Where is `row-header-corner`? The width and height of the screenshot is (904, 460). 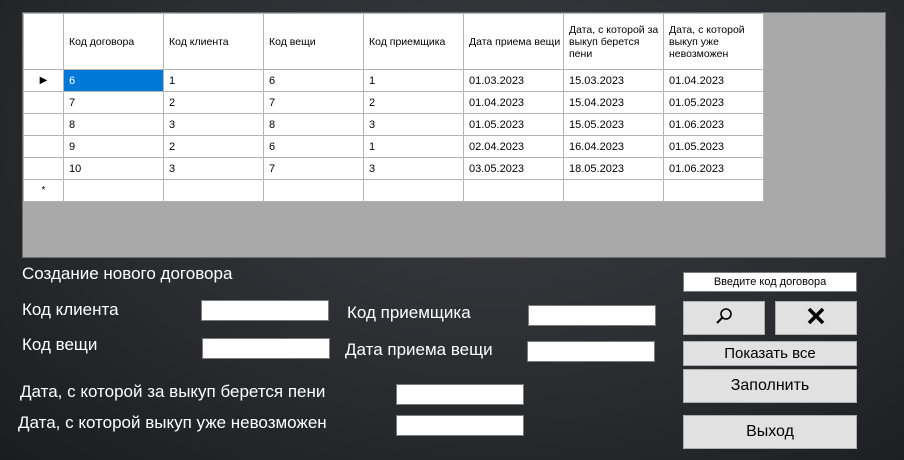 row-header-corner is located at coordinates (43, 41).